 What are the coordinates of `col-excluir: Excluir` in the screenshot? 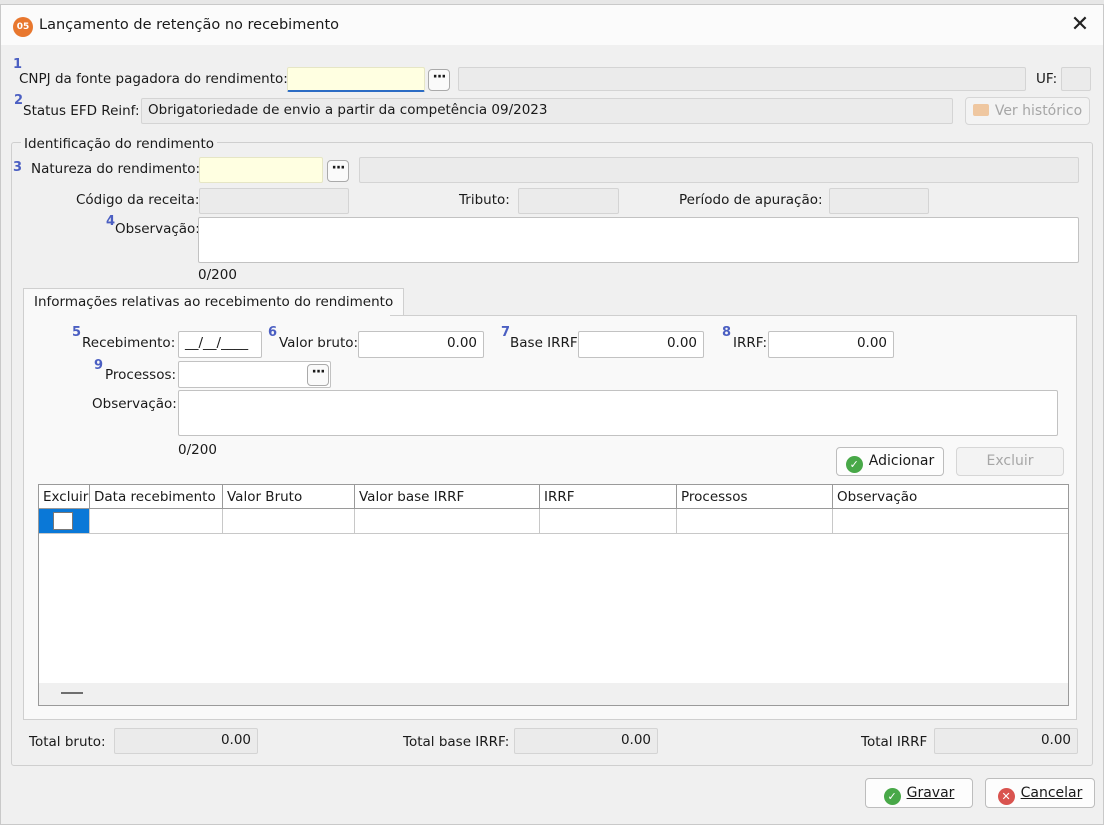 It's located at (64, 497).